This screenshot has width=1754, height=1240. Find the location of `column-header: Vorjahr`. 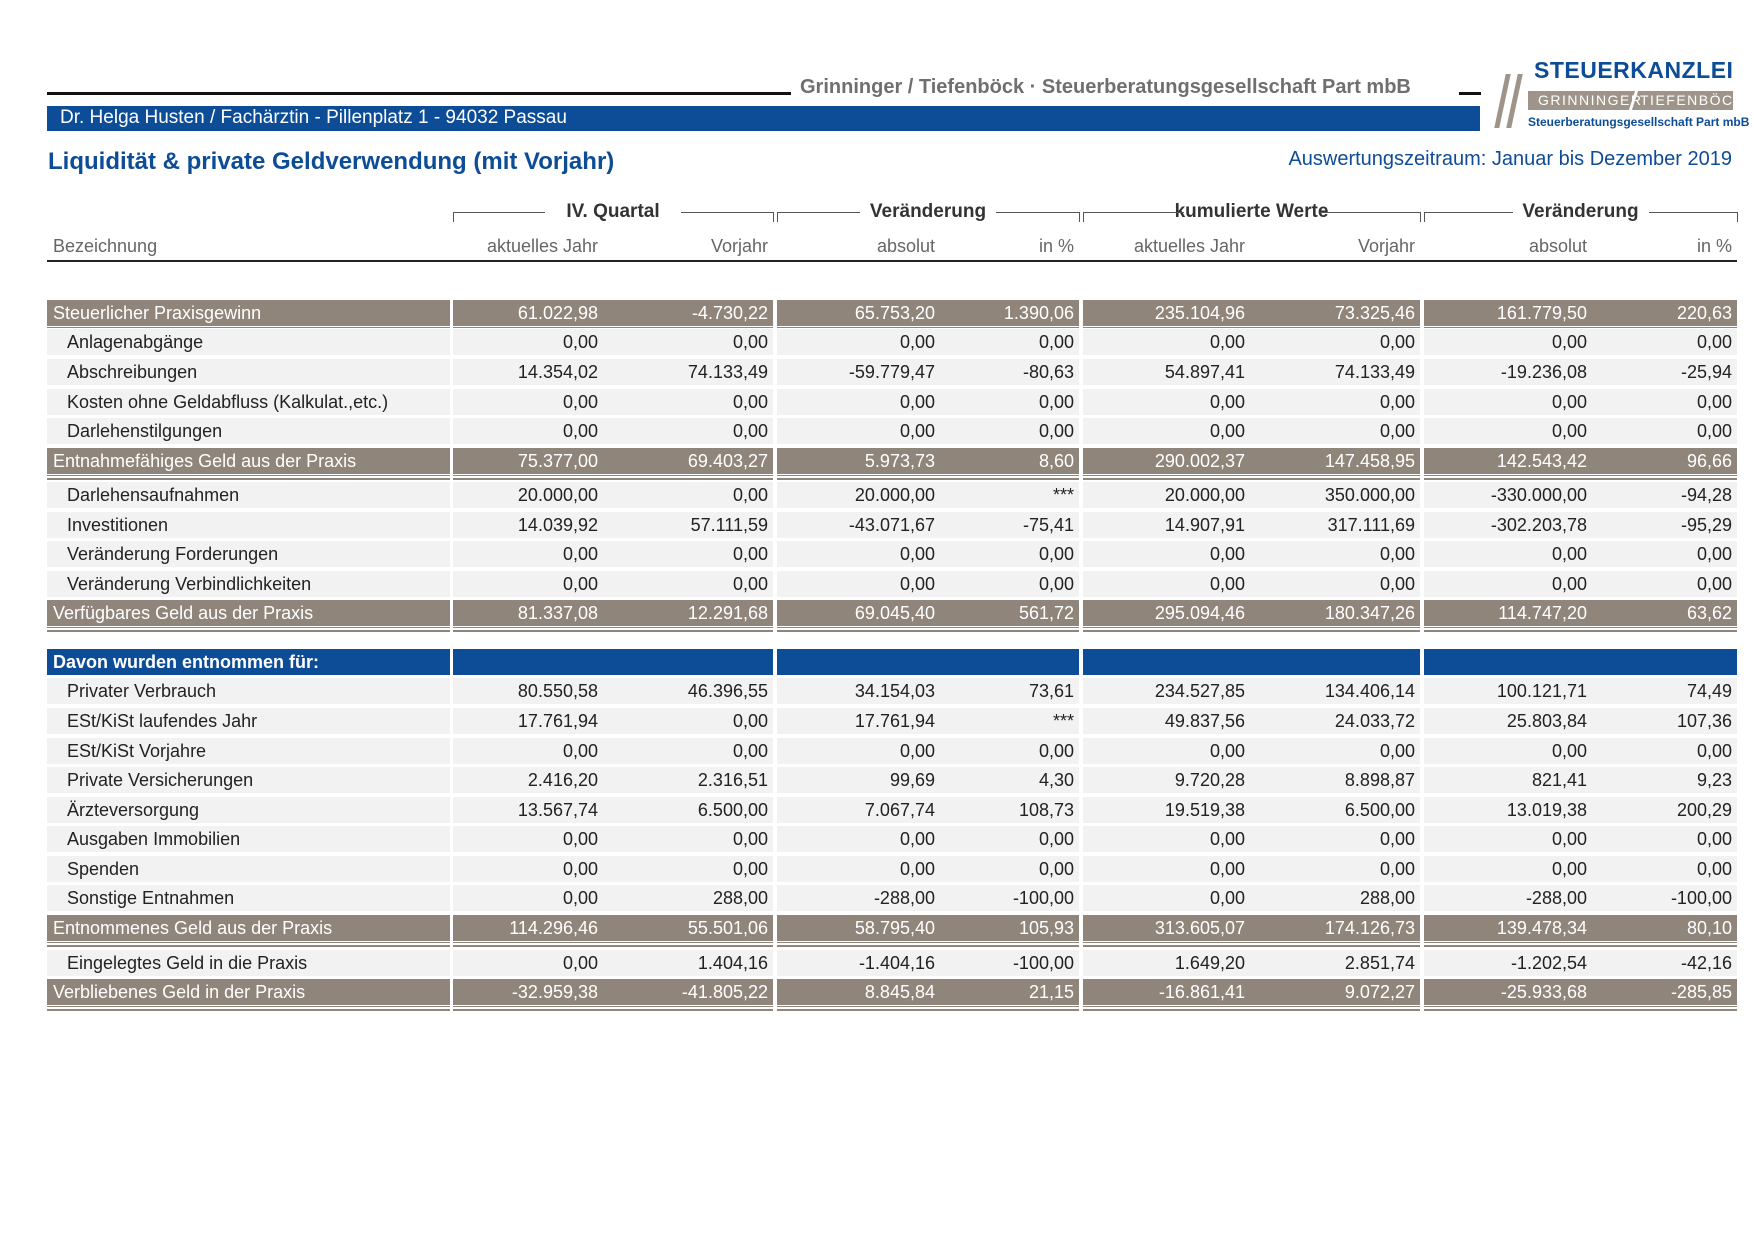

column-header: Vorjahr is located at coordinates (739, 246).